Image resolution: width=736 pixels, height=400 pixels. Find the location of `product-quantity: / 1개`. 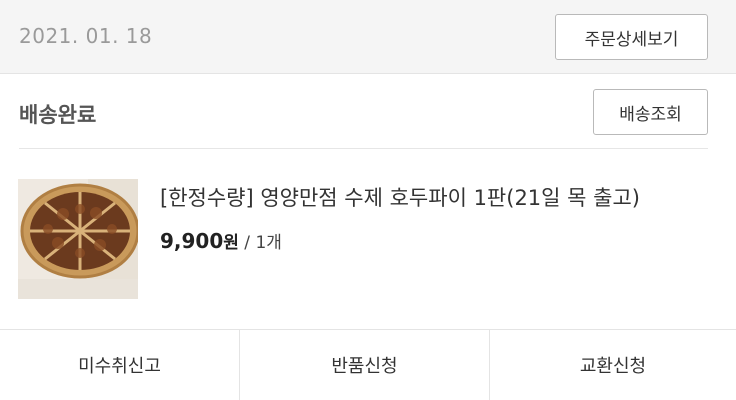

product-quantity: / 1개 is located at coordinates (260, 243).